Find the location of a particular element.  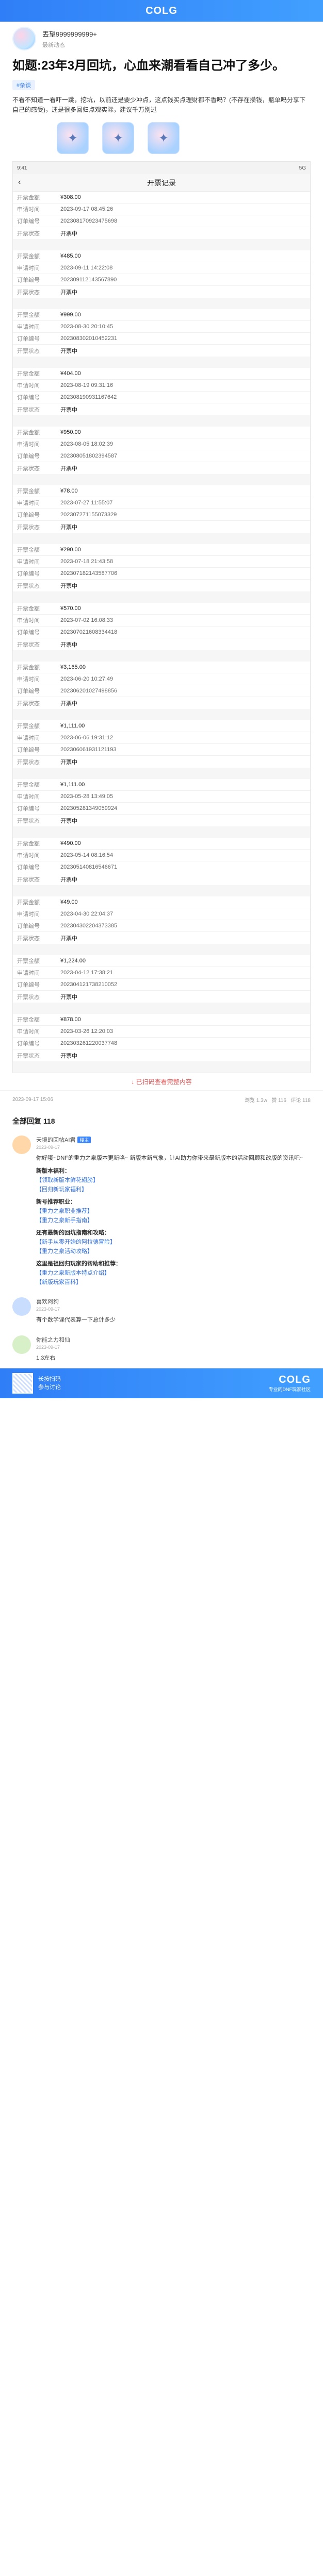

record-value-order: 202303261220037748 is located at coordinates (89, 1043).